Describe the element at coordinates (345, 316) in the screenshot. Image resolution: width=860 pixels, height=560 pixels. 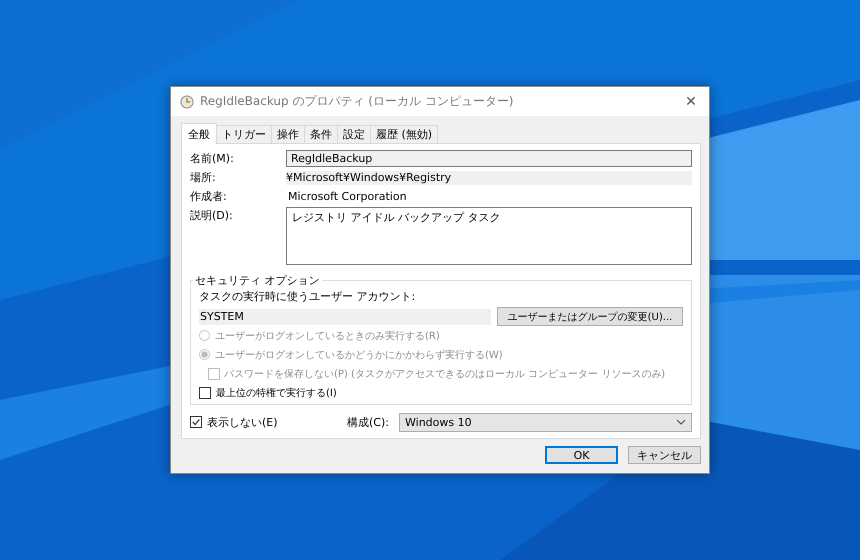
I see `account-value: SYSTEM` at that location.